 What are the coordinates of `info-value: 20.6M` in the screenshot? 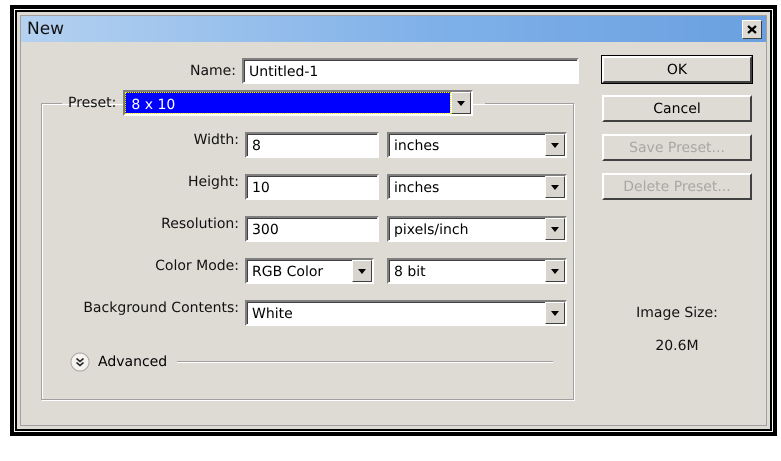 It's located at (677, 346).